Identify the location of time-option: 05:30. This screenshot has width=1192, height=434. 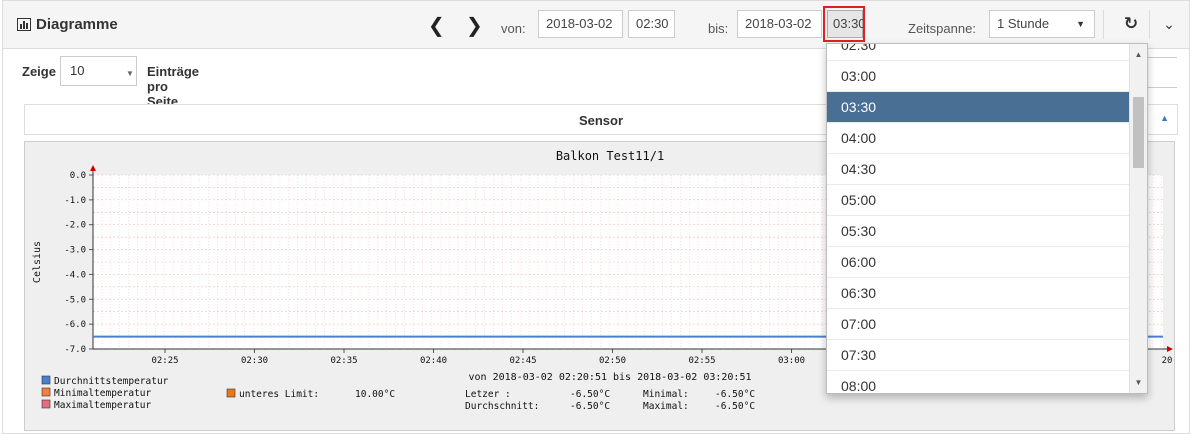
(978, 231).